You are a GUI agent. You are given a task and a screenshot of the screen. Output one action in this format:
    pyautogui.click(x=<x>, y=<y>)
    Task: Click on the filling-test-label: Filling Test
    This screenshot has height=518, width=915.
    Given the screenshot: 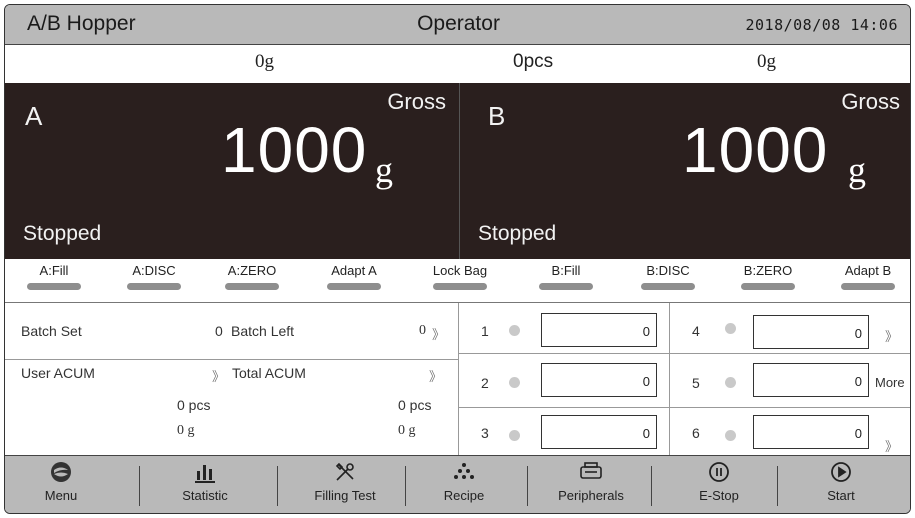 What is the action you would take?
    pyautogui.click(x=345, y=495)
    